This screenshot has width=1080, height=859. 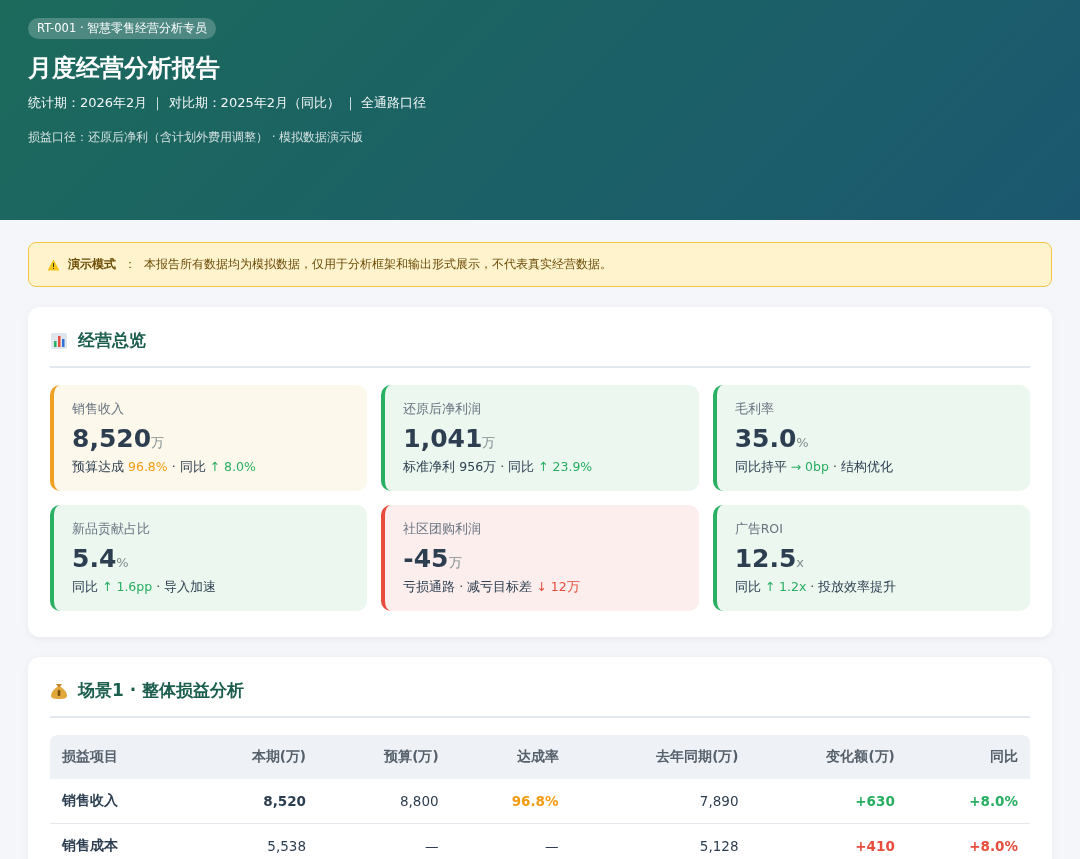 I want to click on kpi-detail: 同比 ↑ 1.2x · 投放效率提升, so click(x=816, y=587).